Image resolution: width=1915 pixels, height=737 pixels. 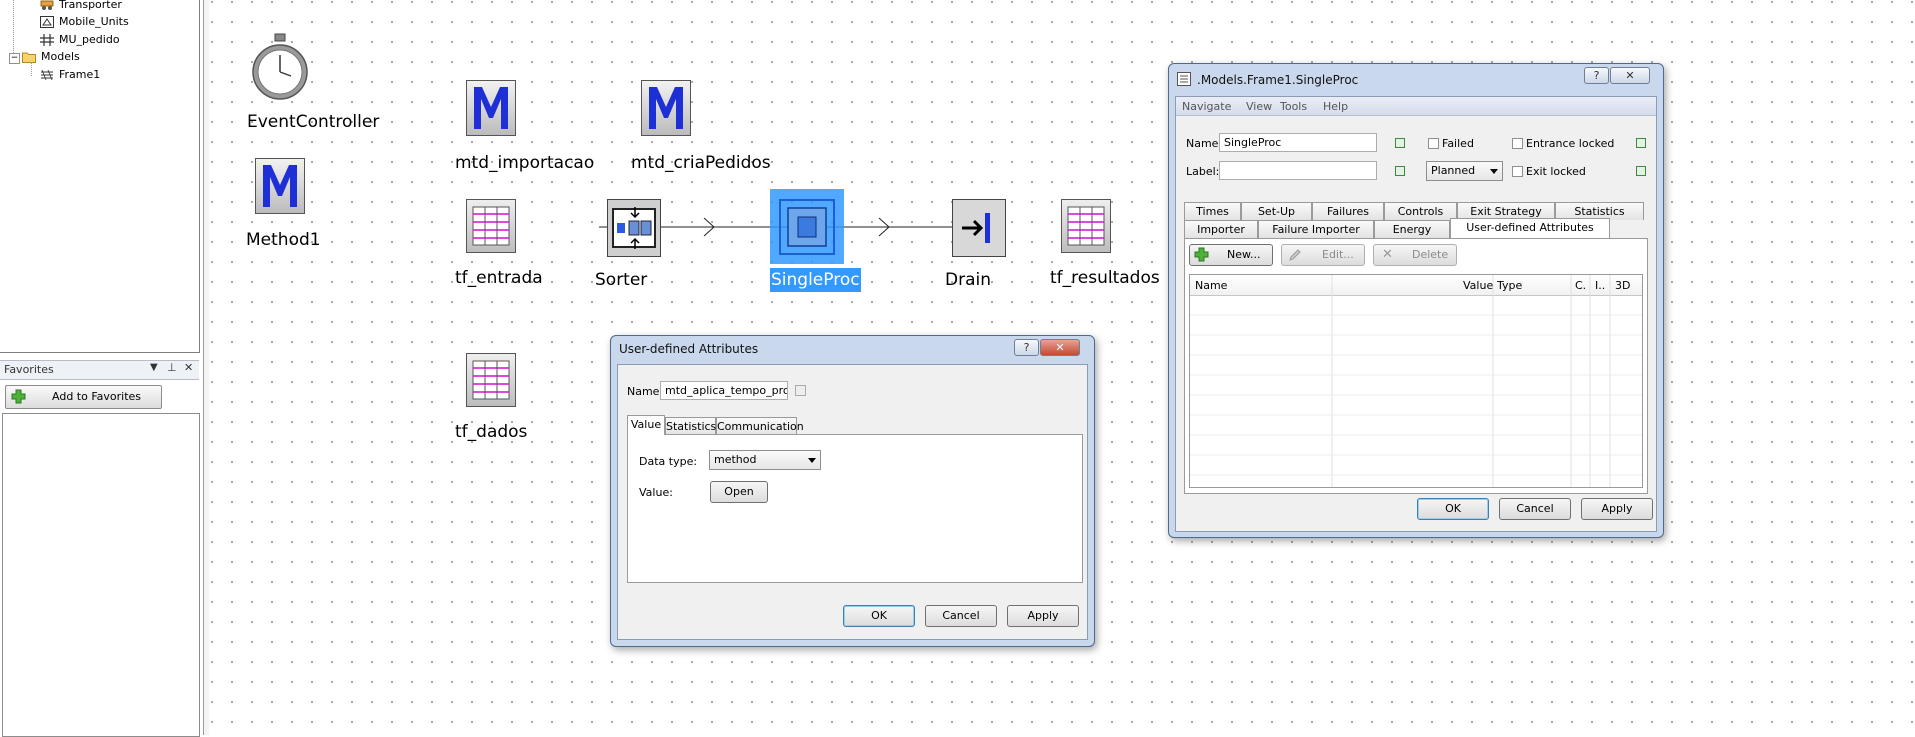 I want to click on data-type-value: method, so click(x=735, y=459).